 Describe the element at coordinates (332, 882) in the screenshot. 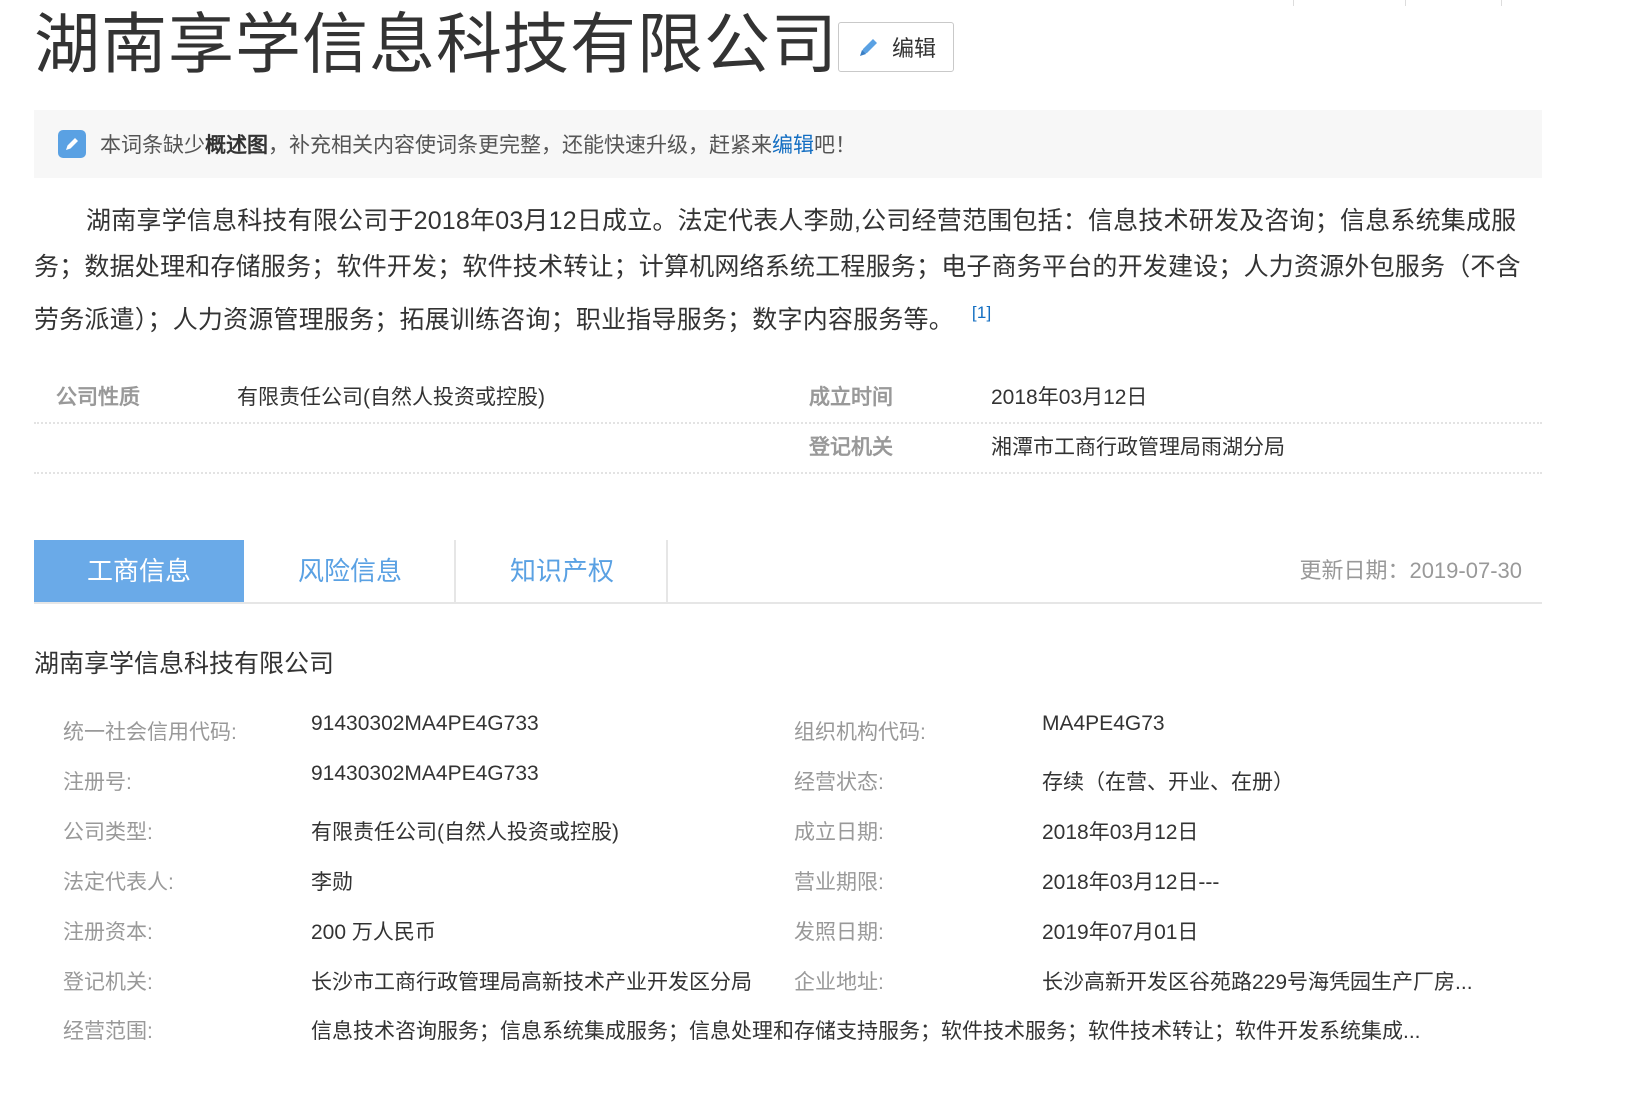

I see `legal-rep-value: 李勋` at that location.